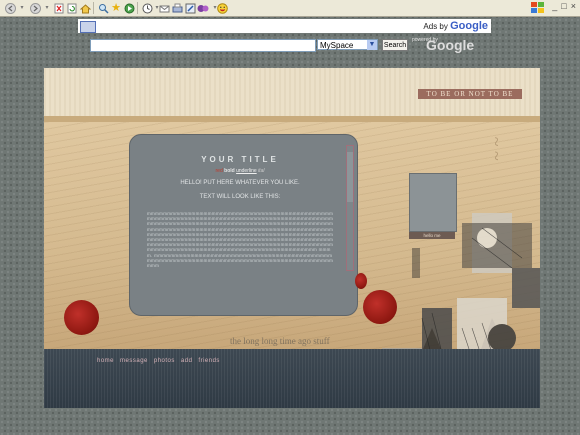  Describe the element at coordinates (72, 8) in the screenshot. I see `refresh-icon` at that location.